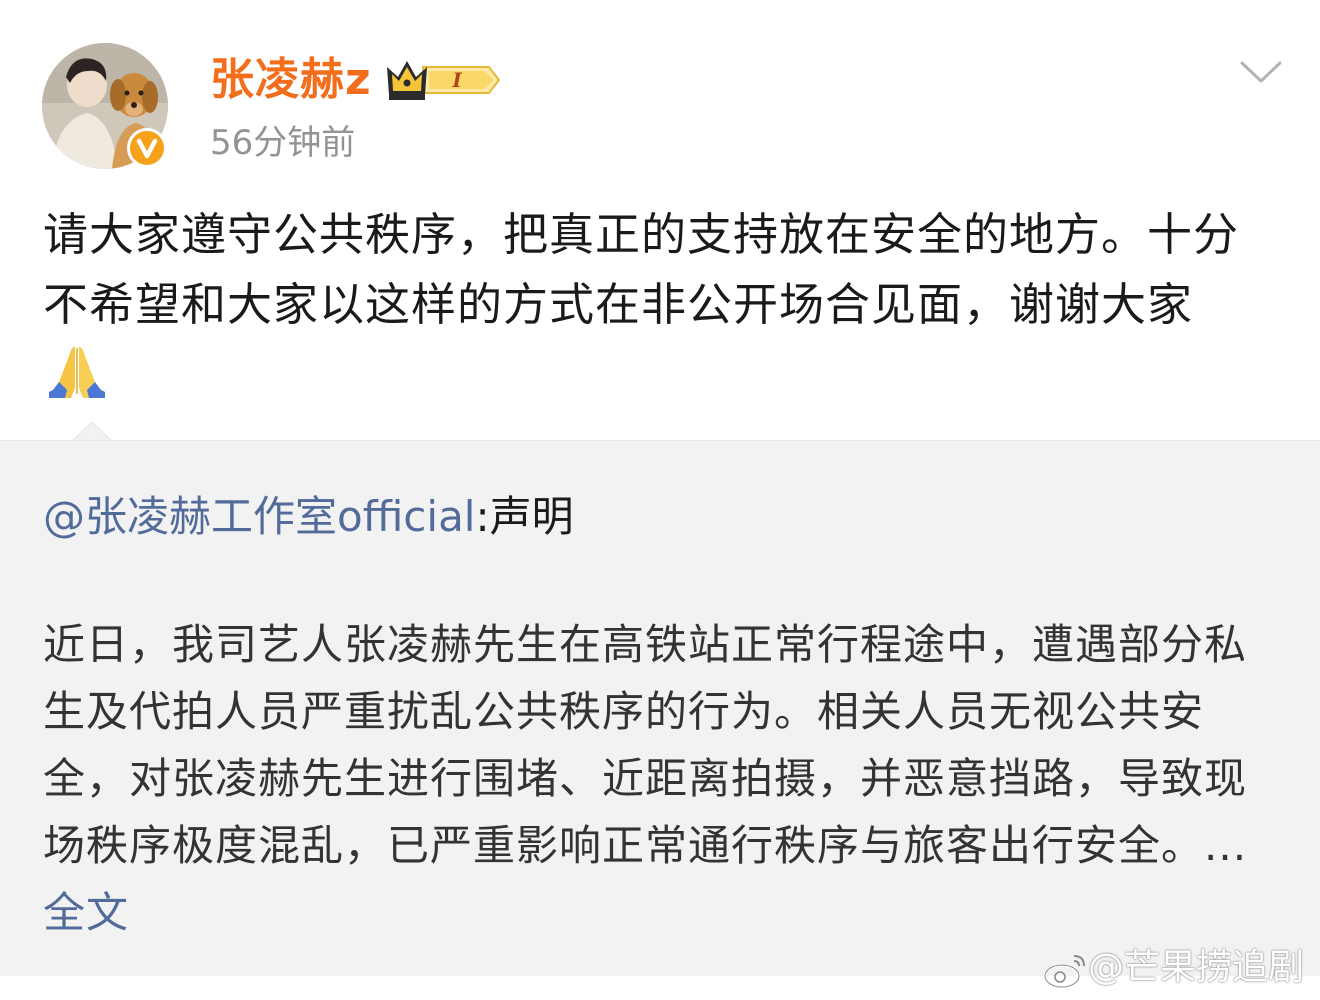 This screenshot has height=1000, width=1320. Describe the element at coordinates (1261, 72) in the screenshot. I see `chevron-down-icon` at that location.